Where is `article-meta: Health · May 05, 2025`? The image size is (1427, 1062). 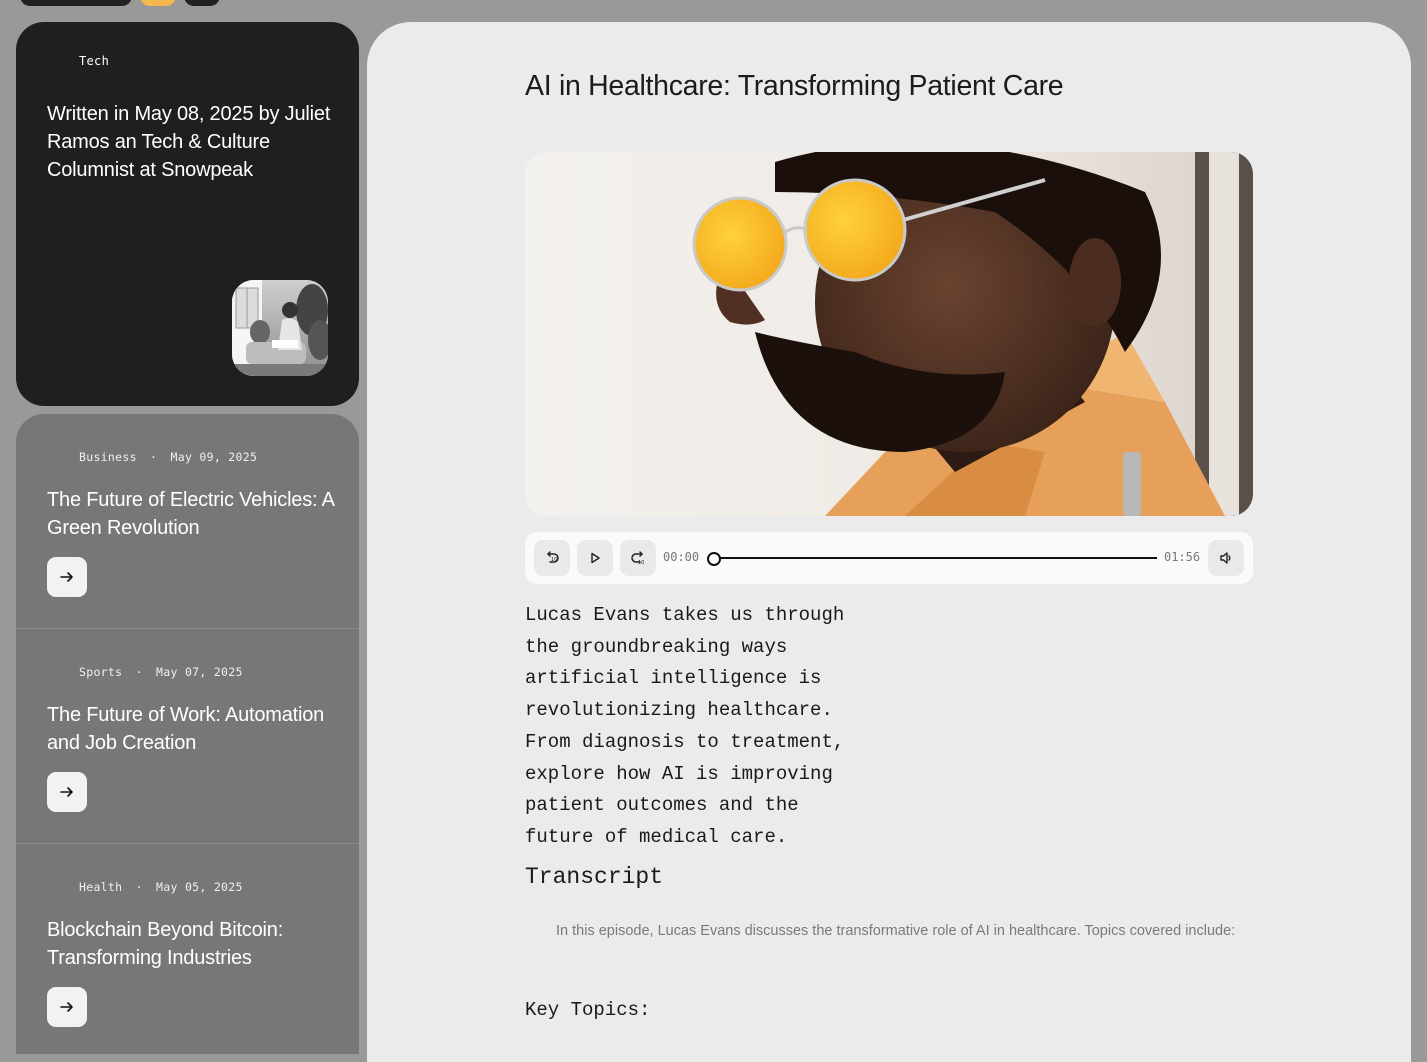 article-meta: Health · May 05, 2025 is located at coordinates (161, 887).